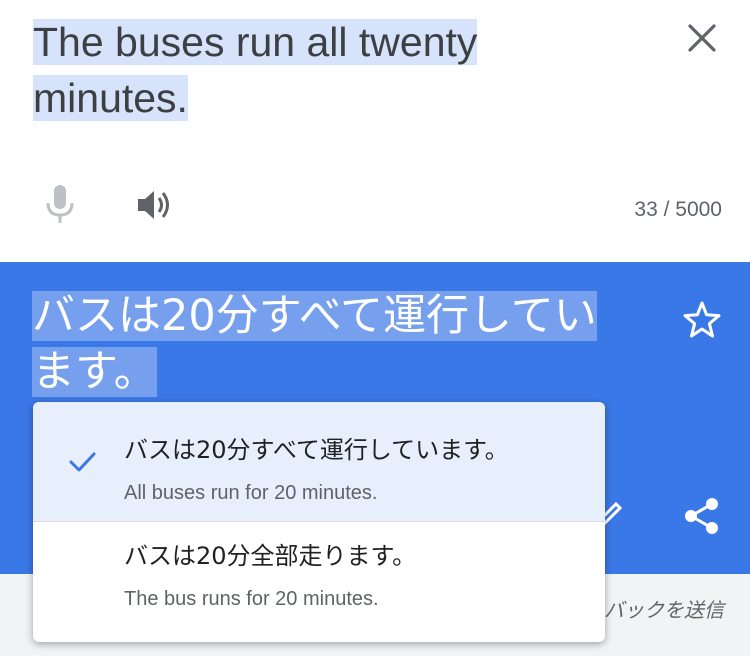 This screenshot has height=656, width=750. I want to click on alternative-back-translation: All buses run for 20 minutes., so click(251, 493).